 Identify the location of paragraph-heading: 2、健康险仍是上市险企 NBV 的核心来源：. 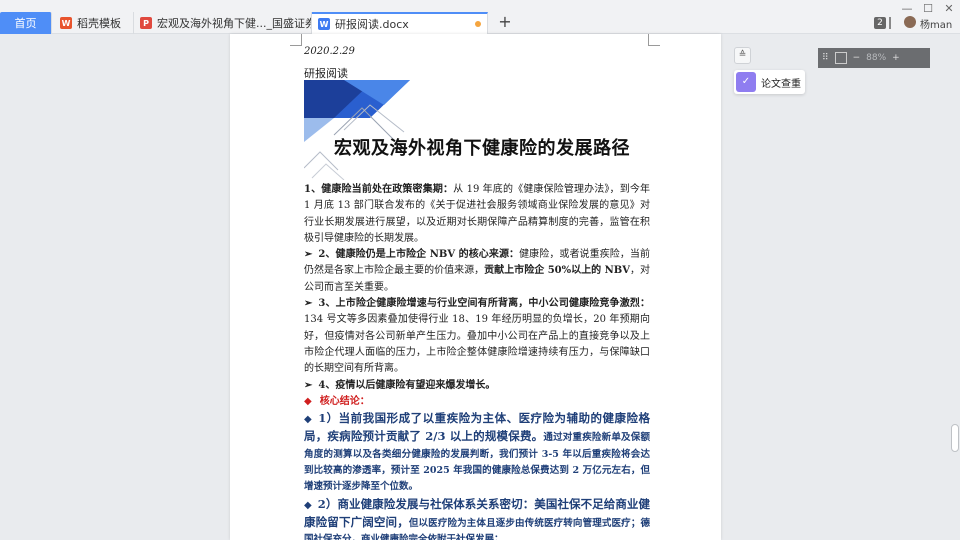
(419, 255).